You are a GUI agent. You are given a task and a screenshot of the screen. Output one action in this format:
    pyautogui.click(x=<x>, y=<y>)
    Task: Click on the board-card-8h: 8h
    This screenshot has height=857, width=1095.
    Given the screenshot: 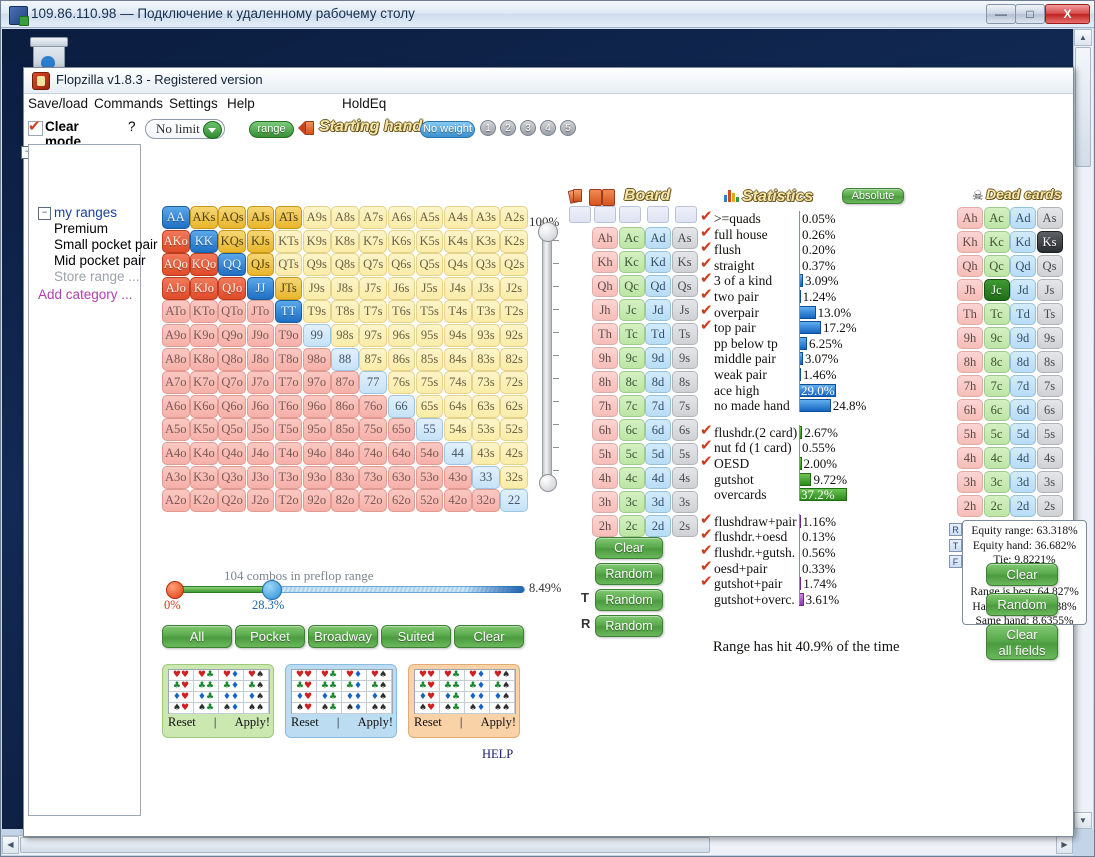 What is the action you would take?
    pyautogui.click(x=605, y=382)
    